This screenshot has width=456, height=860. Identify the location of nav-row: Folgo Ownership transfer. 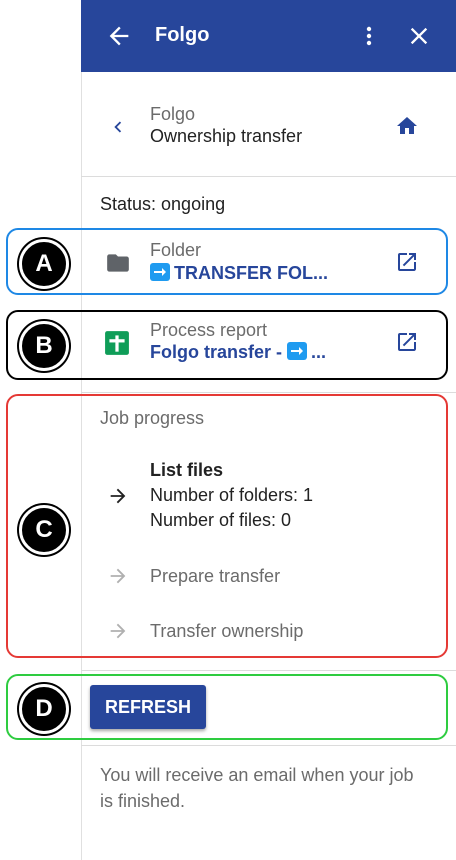
(268, 136).